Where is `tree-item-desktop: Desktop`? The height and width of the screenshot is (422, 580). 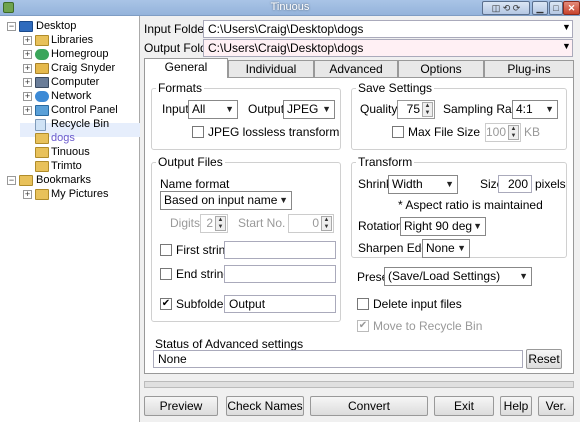
tree-item-desktop: Desktop is located at coordinates (56, 26).